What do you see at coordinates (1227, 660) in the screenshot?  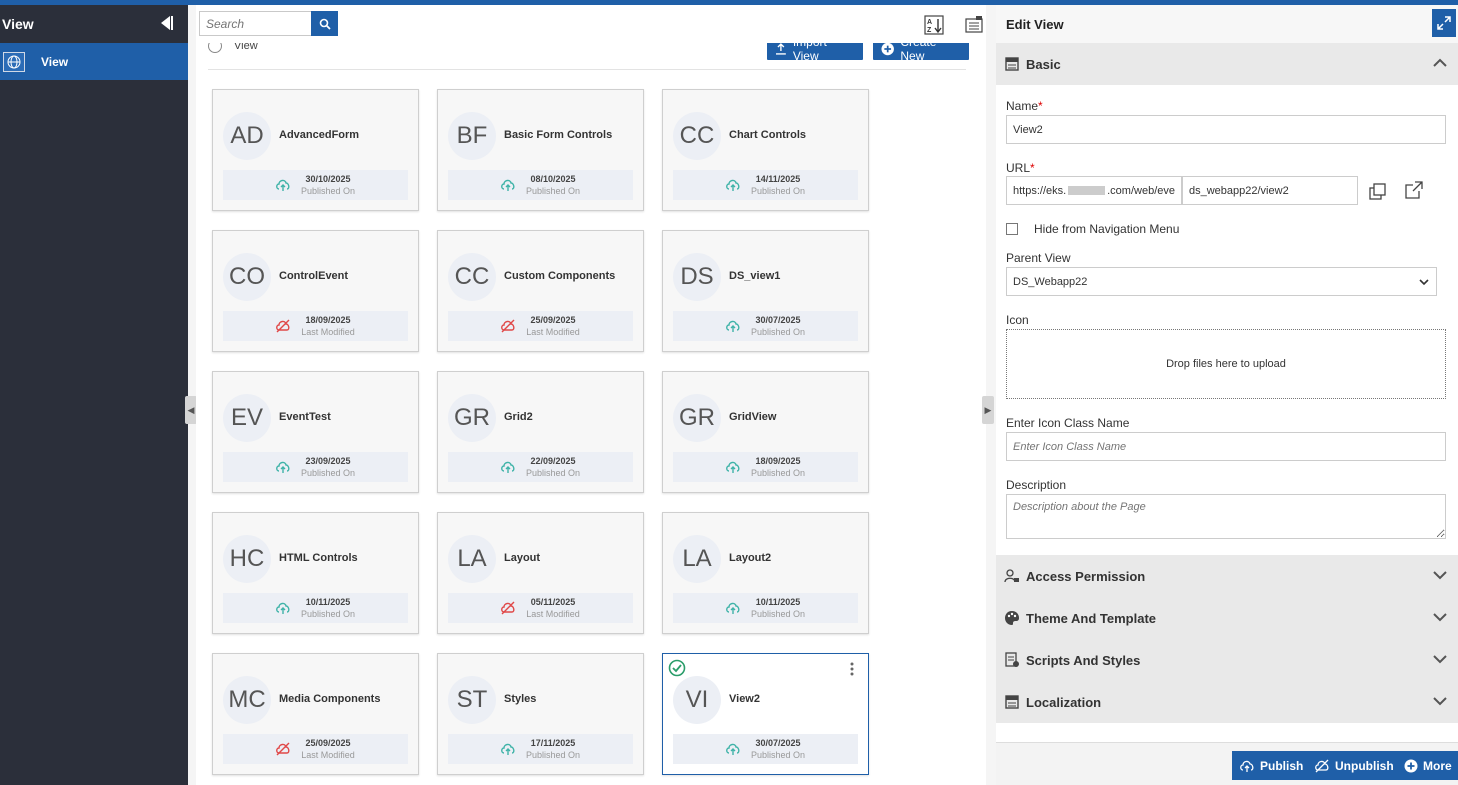 I see `scripts-styles-section-header: Scripts And Styles` at bounding box center [1227, 660].